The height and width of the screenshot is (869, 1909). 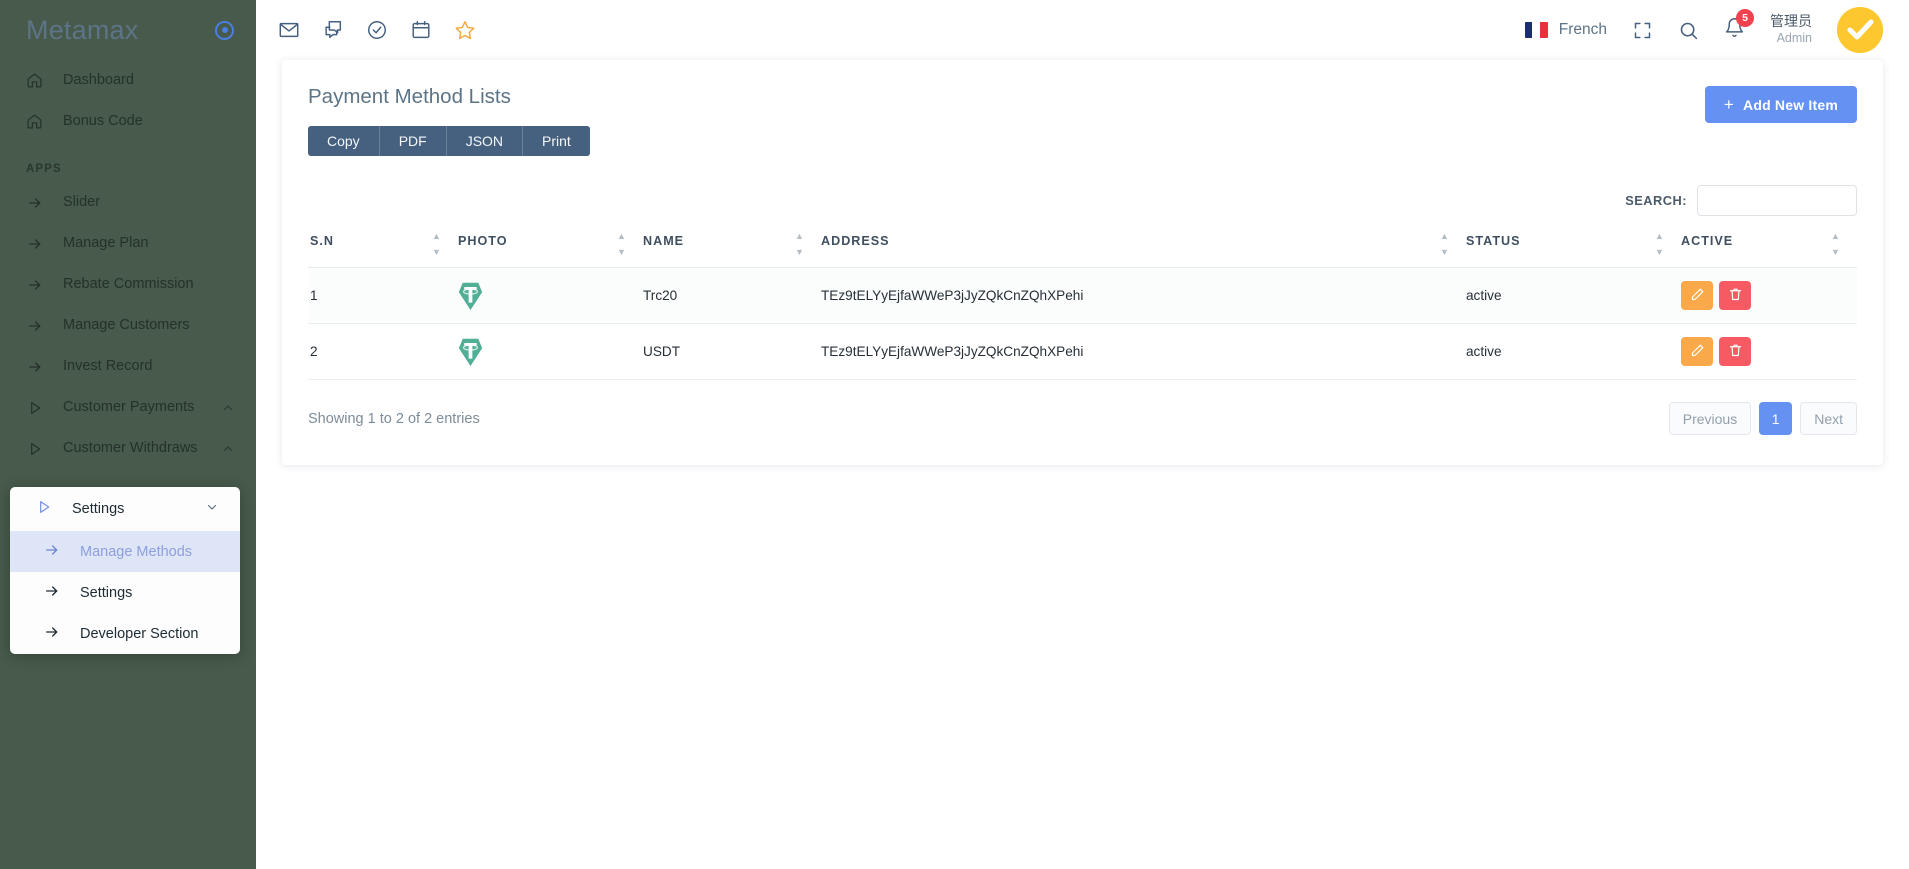 I want to click on pagination: Previous 1 Next, so click(x=1762, y=419).